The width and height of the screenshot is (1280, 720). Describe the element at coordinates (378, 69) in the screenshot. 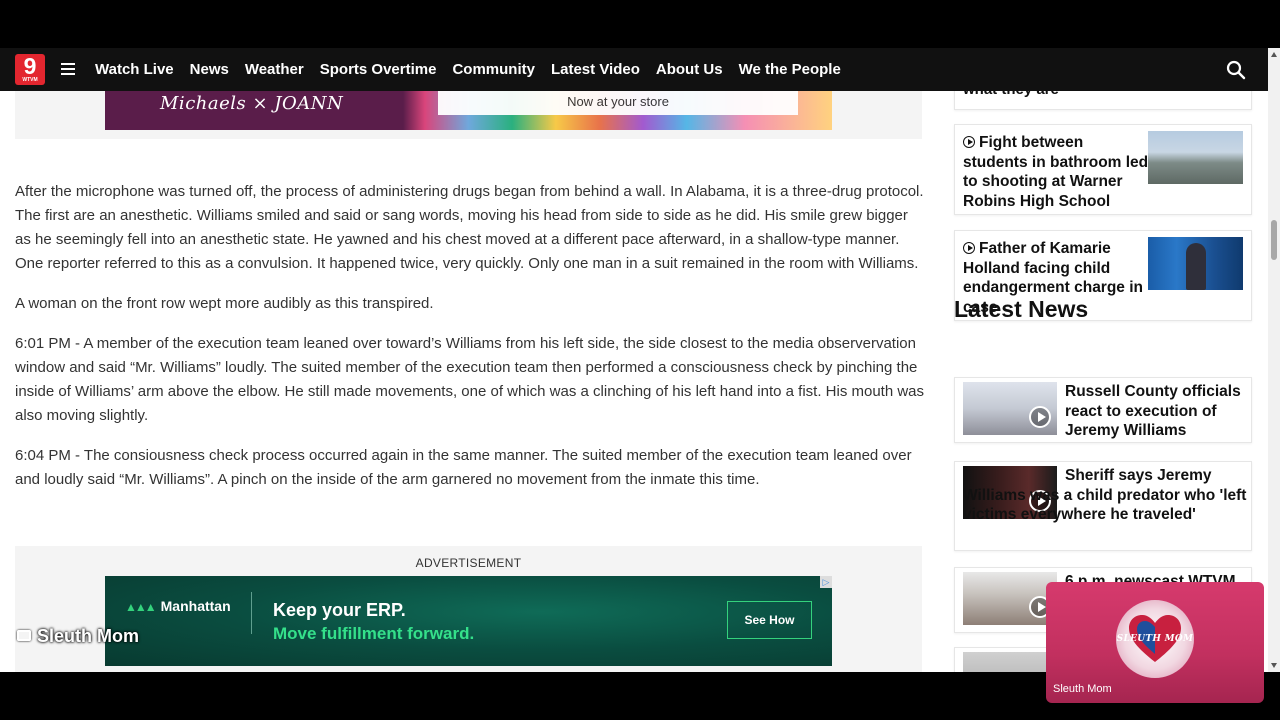

I see `nav-item-sports-overtime: Sports Overtime` at that location.